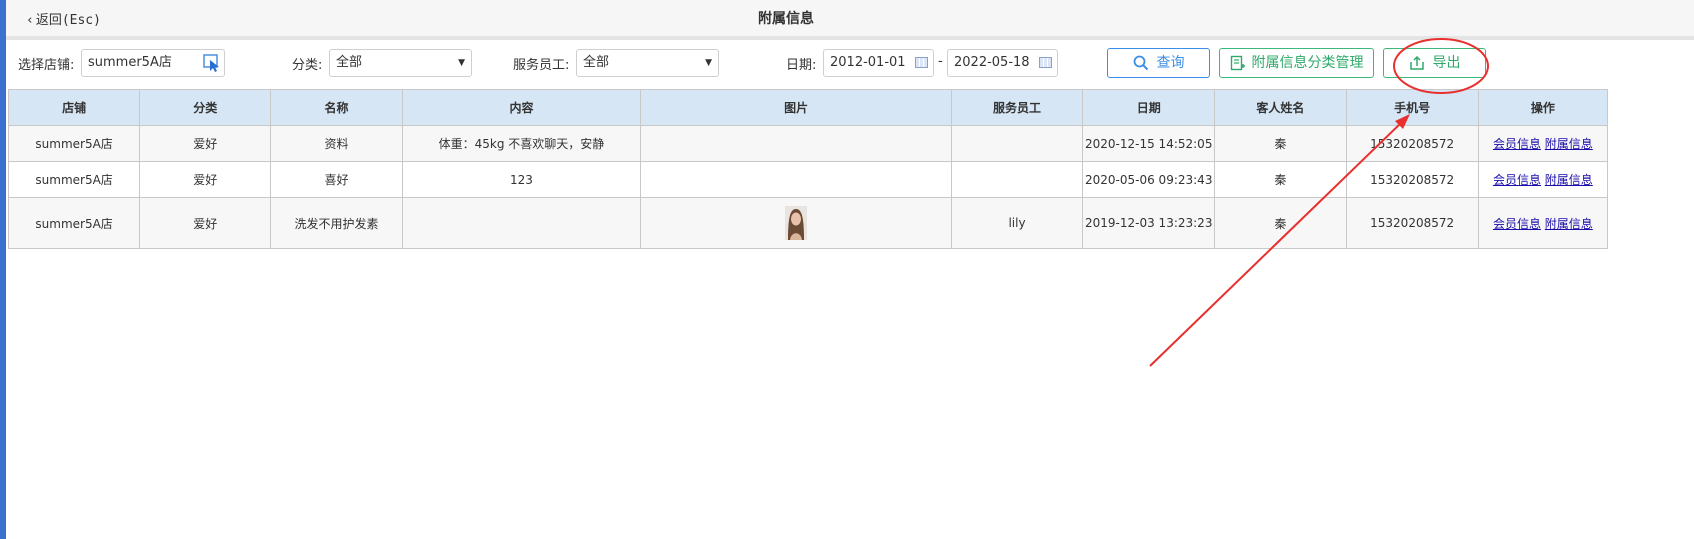  What do you see at coordinates (541, 65) in the screenshot?
I see `staff-label: 服务员工:` at bounding box center [541, 65].